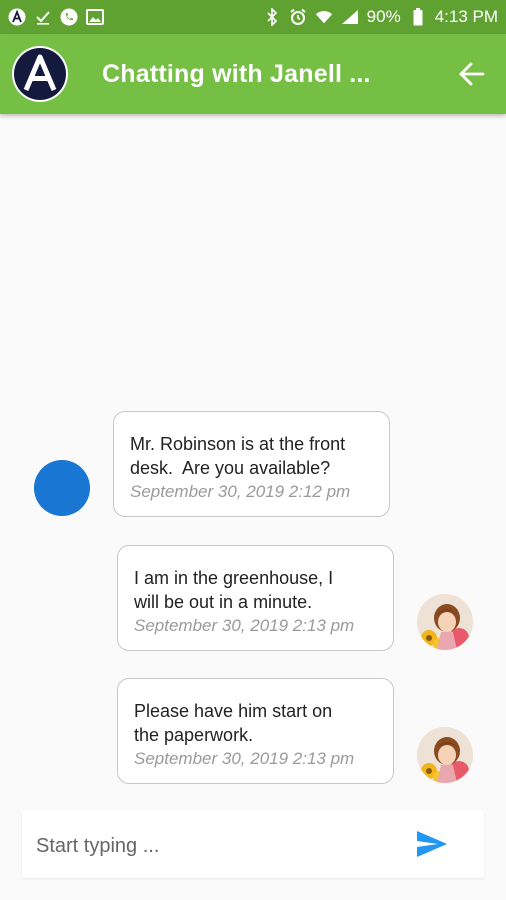  What do you see at coordinates (383, 16) in the screenshot?
I see `battery-percent: 90%` at bounding box center [383, 16].